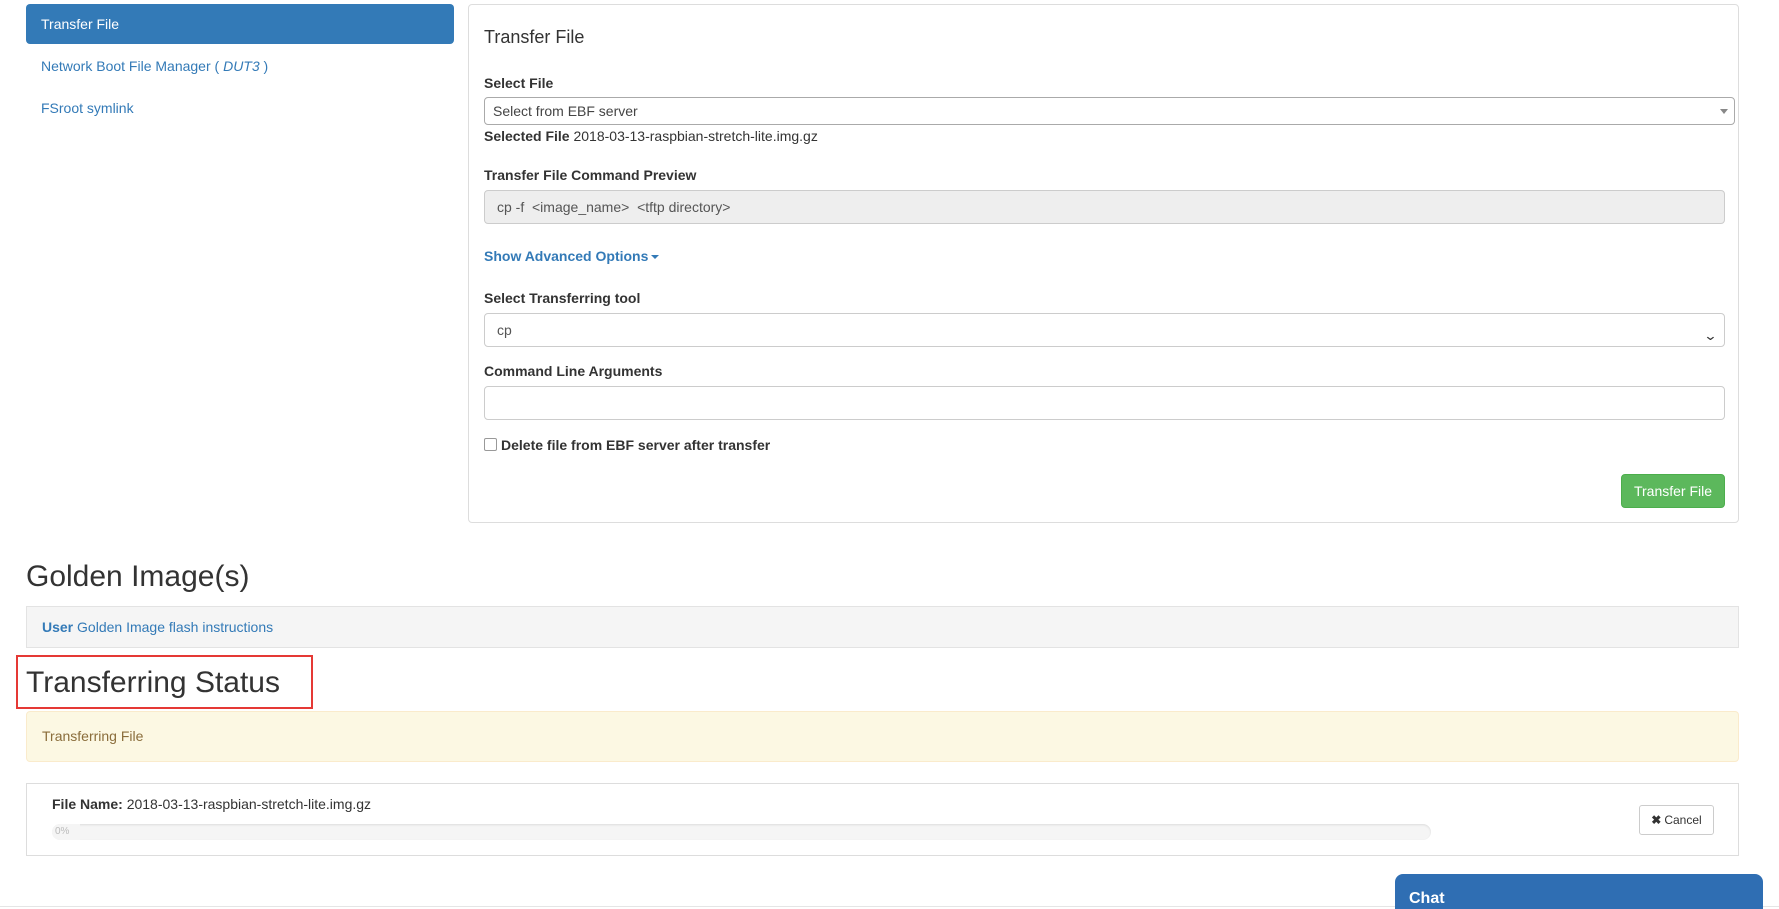 This screenshot has height=909, width=1779. What do you see at coordinates (1104, 330) in the screenshot?
I see `transferring-tool-select: cp ⌄` at bounding box center [1104, 330].